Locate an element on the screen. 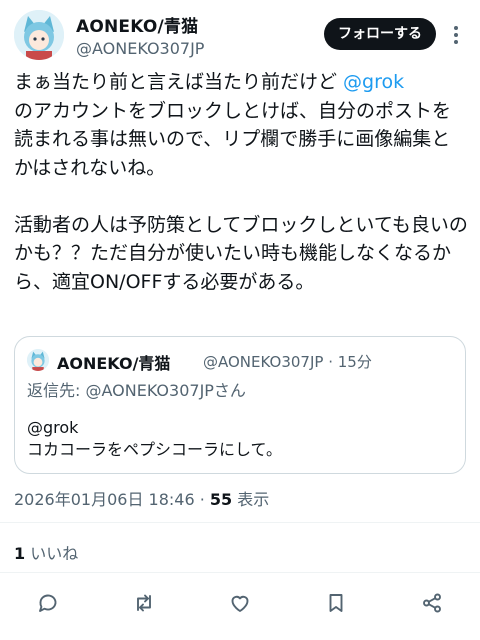  like-icon is located at coordinates (240, 603).